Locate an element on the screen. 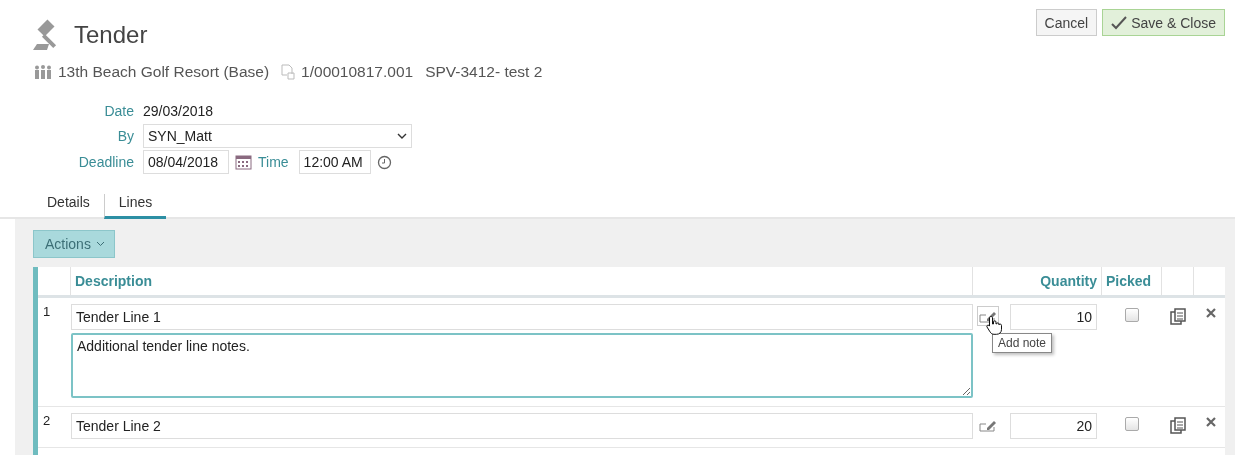 The image size is (1235, 473). reference-number: 1/00010817.001 is located at coordinates (357, 72).